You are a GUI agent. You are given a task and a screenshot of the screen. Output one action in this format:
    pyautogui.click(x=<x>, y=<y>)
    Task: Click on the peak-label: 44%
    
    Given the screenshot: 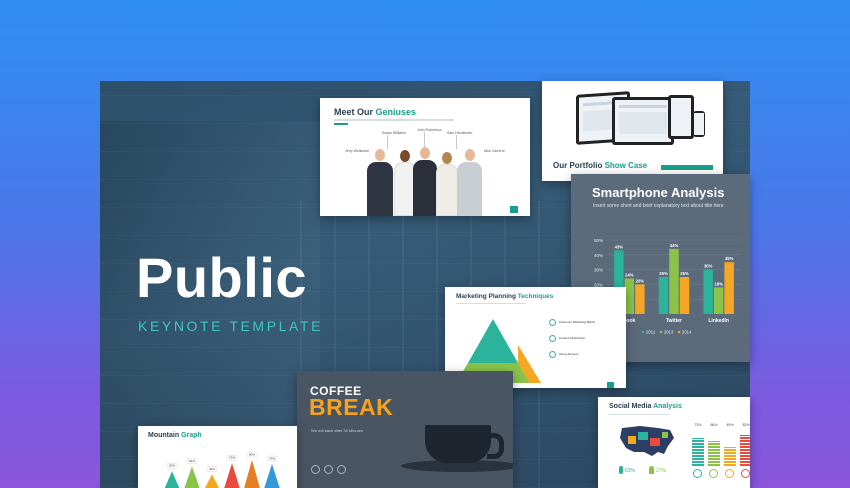 What is the action you would take?
    pyautogui.click(x=212, y=469)
    